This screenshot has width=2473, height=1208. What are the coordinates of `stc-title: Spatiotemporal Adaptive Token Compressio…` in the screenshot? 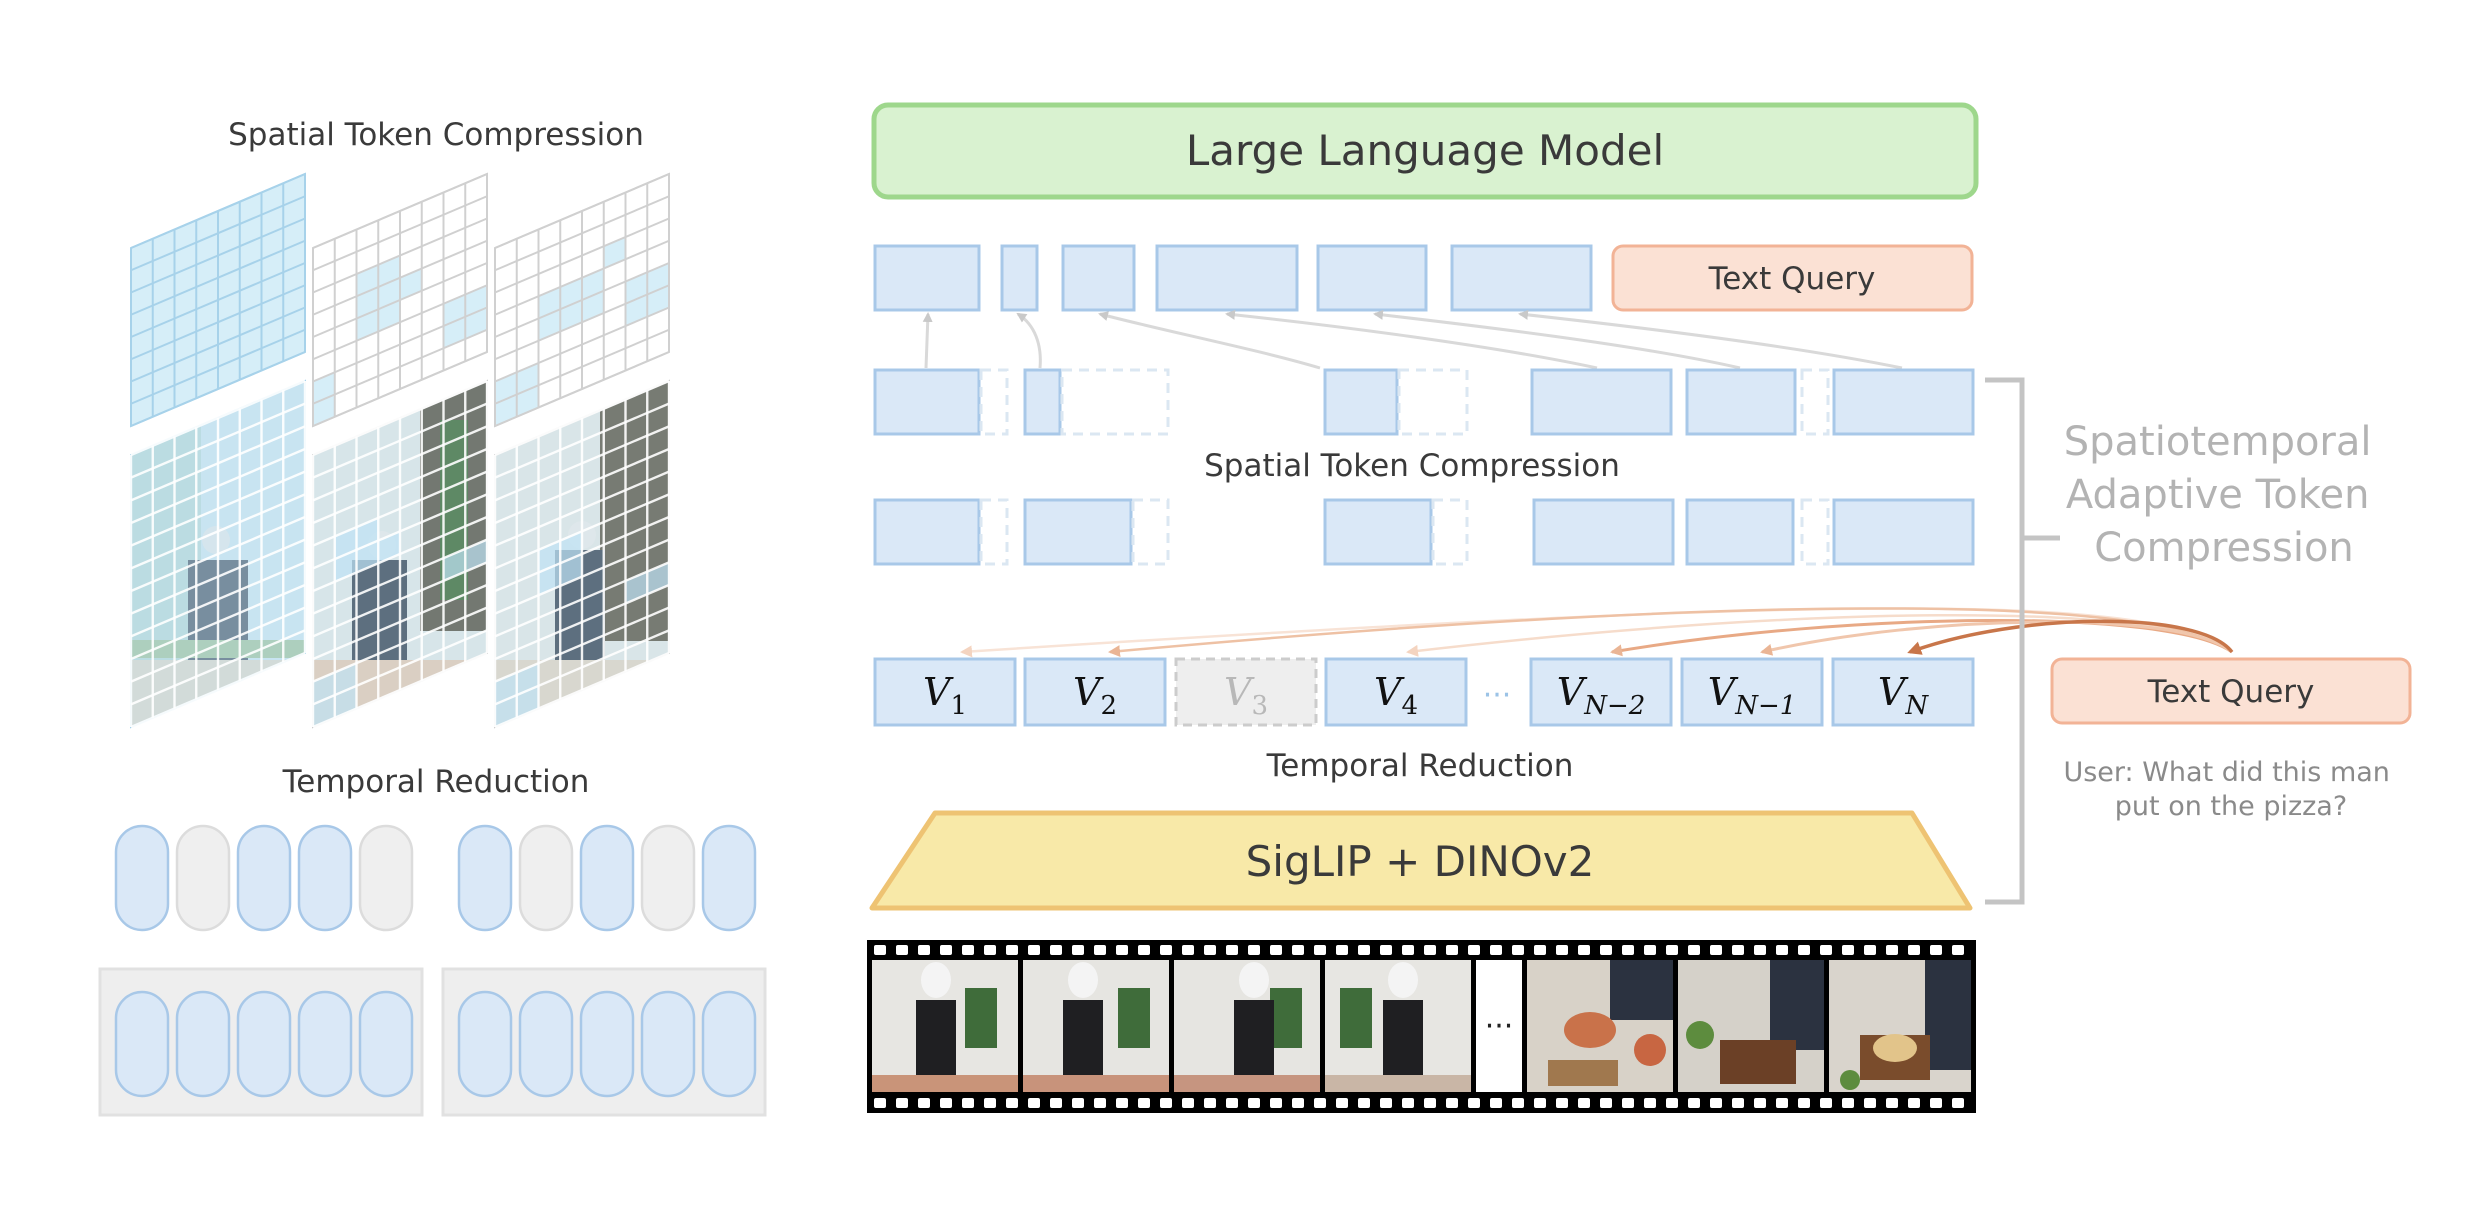 It's located at (2224, 495).